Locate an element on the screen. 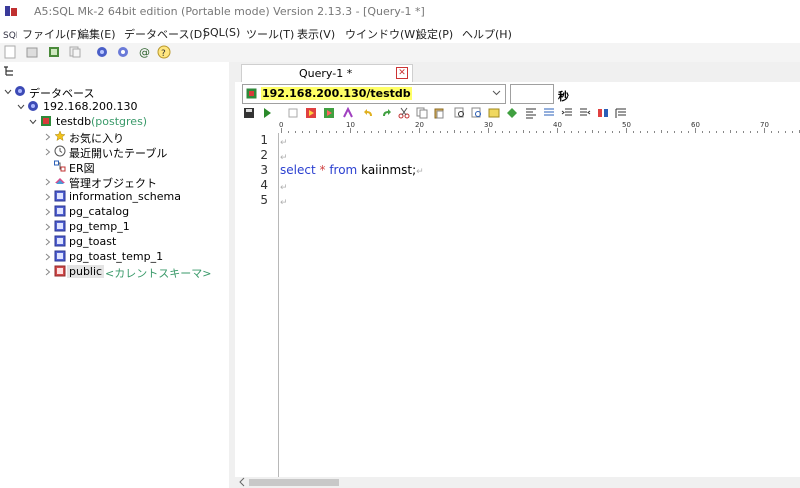 The image size is (800, 488). explain-icon is located at coordinates (329, 113).